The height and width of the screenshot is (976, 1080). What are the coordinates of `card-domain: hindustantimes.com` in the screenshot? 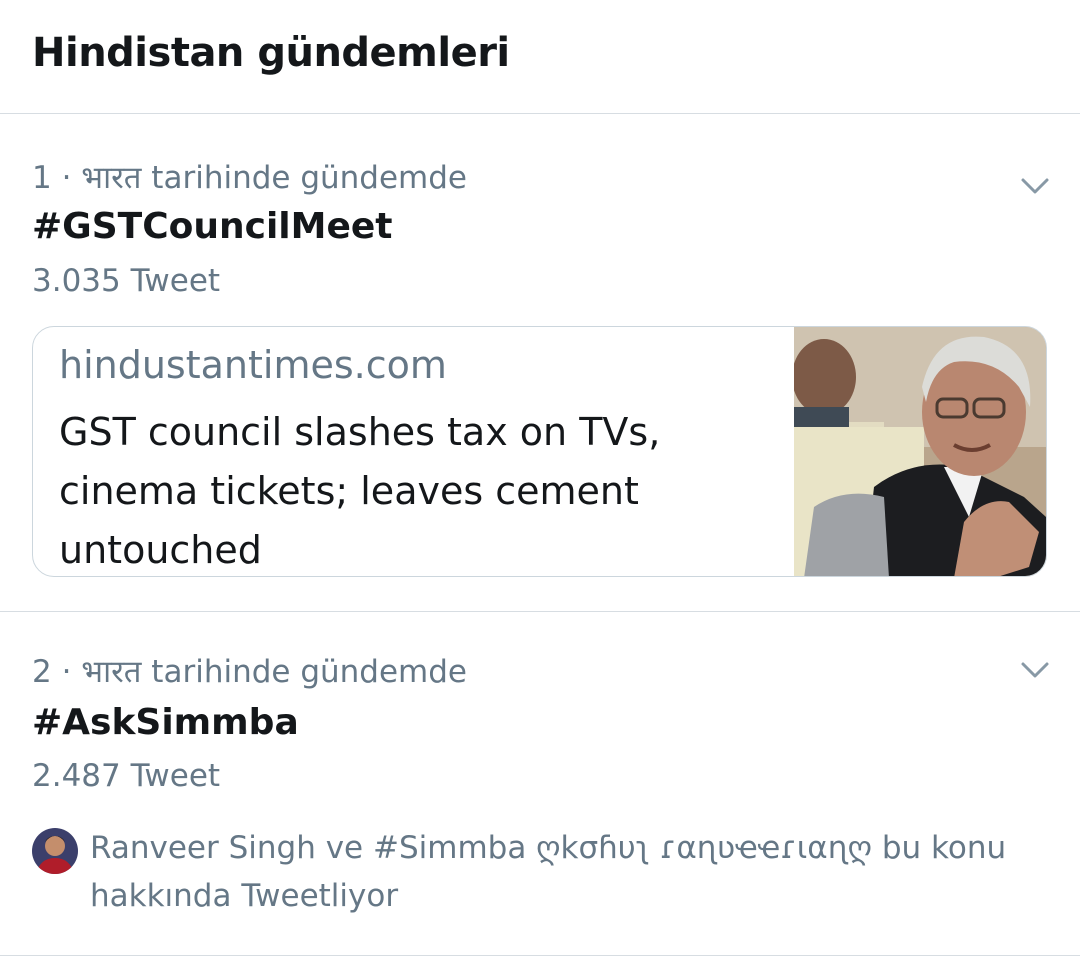 It's located at (253, 365).